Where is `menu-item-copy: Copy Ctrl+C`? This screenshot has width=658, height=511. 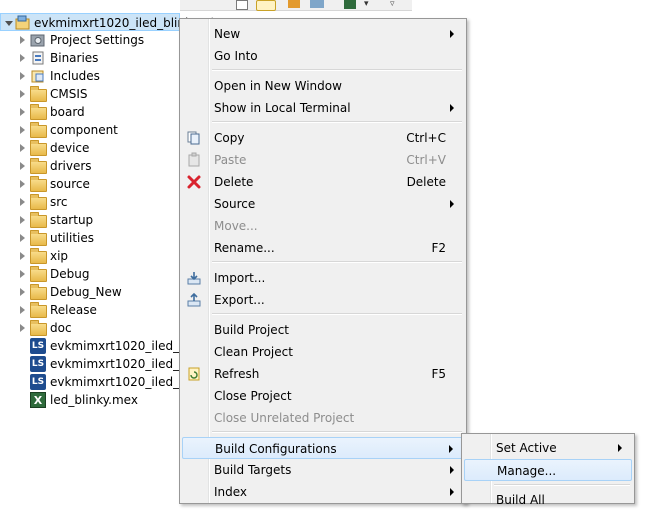
menu-item-copy: Copy Ctrl+C is located at coordinates (323, 138).